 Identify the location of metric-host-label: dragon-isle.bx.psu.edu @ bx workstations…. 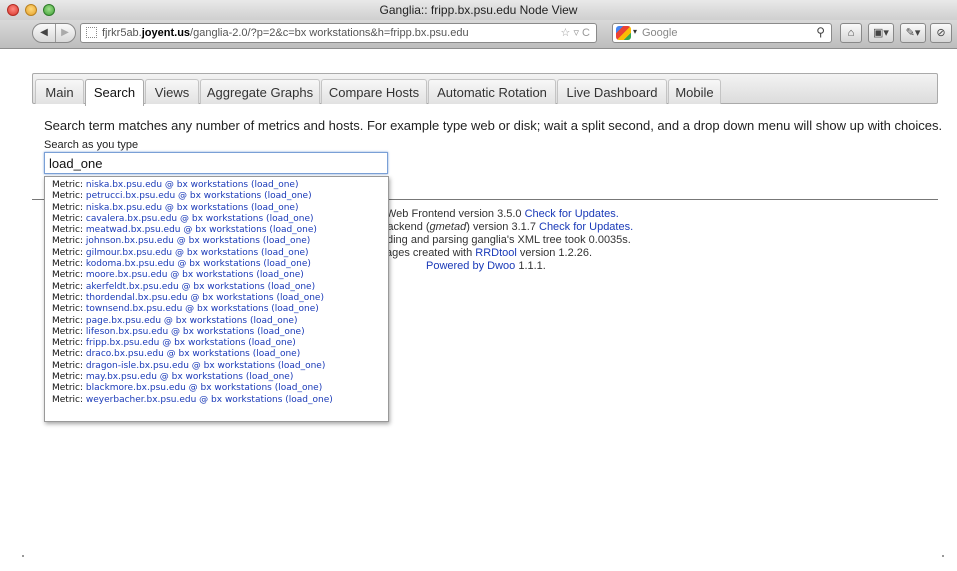
(205, 365).